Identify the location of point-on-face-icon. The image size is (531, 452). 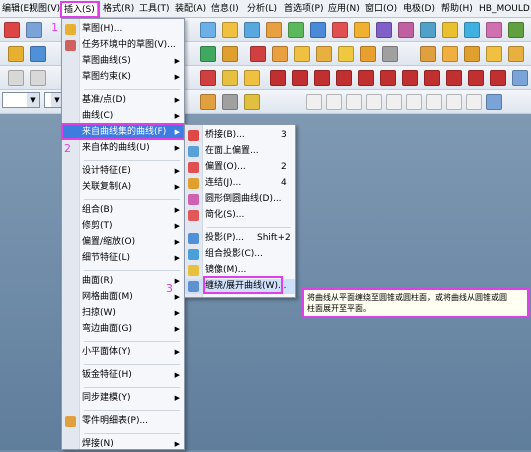
(474, 102).